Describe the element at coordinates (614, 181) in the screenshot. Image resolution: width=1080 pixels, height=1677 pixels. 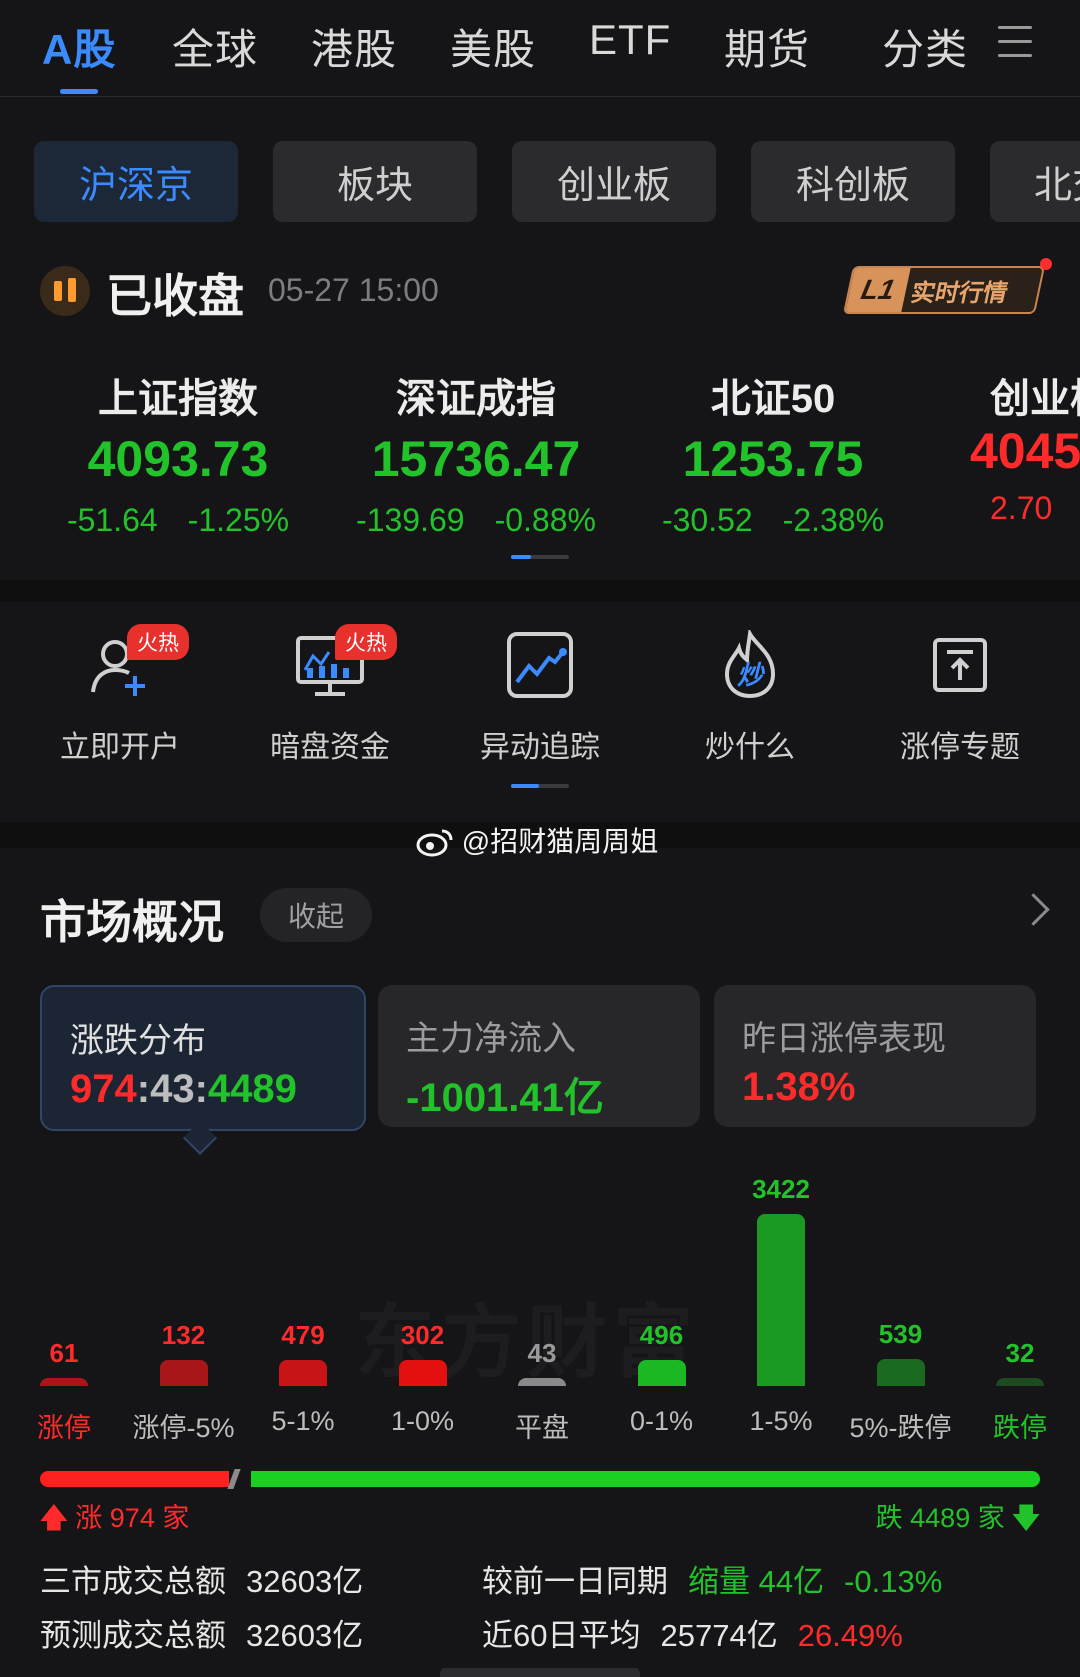
I see `subtab-chinext: 创业板` at that location.